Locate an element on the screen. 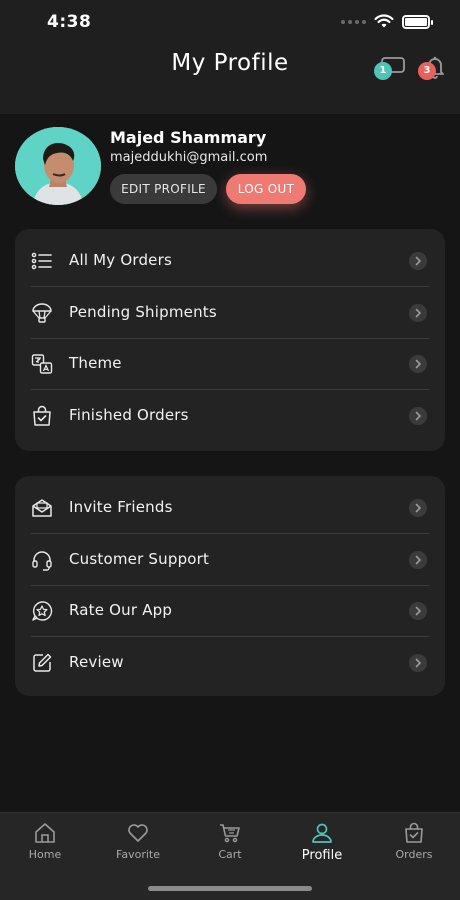 The height and width of the screenshot is (900, 460). cellular-signal-icon is located at coordinates (353, 21).